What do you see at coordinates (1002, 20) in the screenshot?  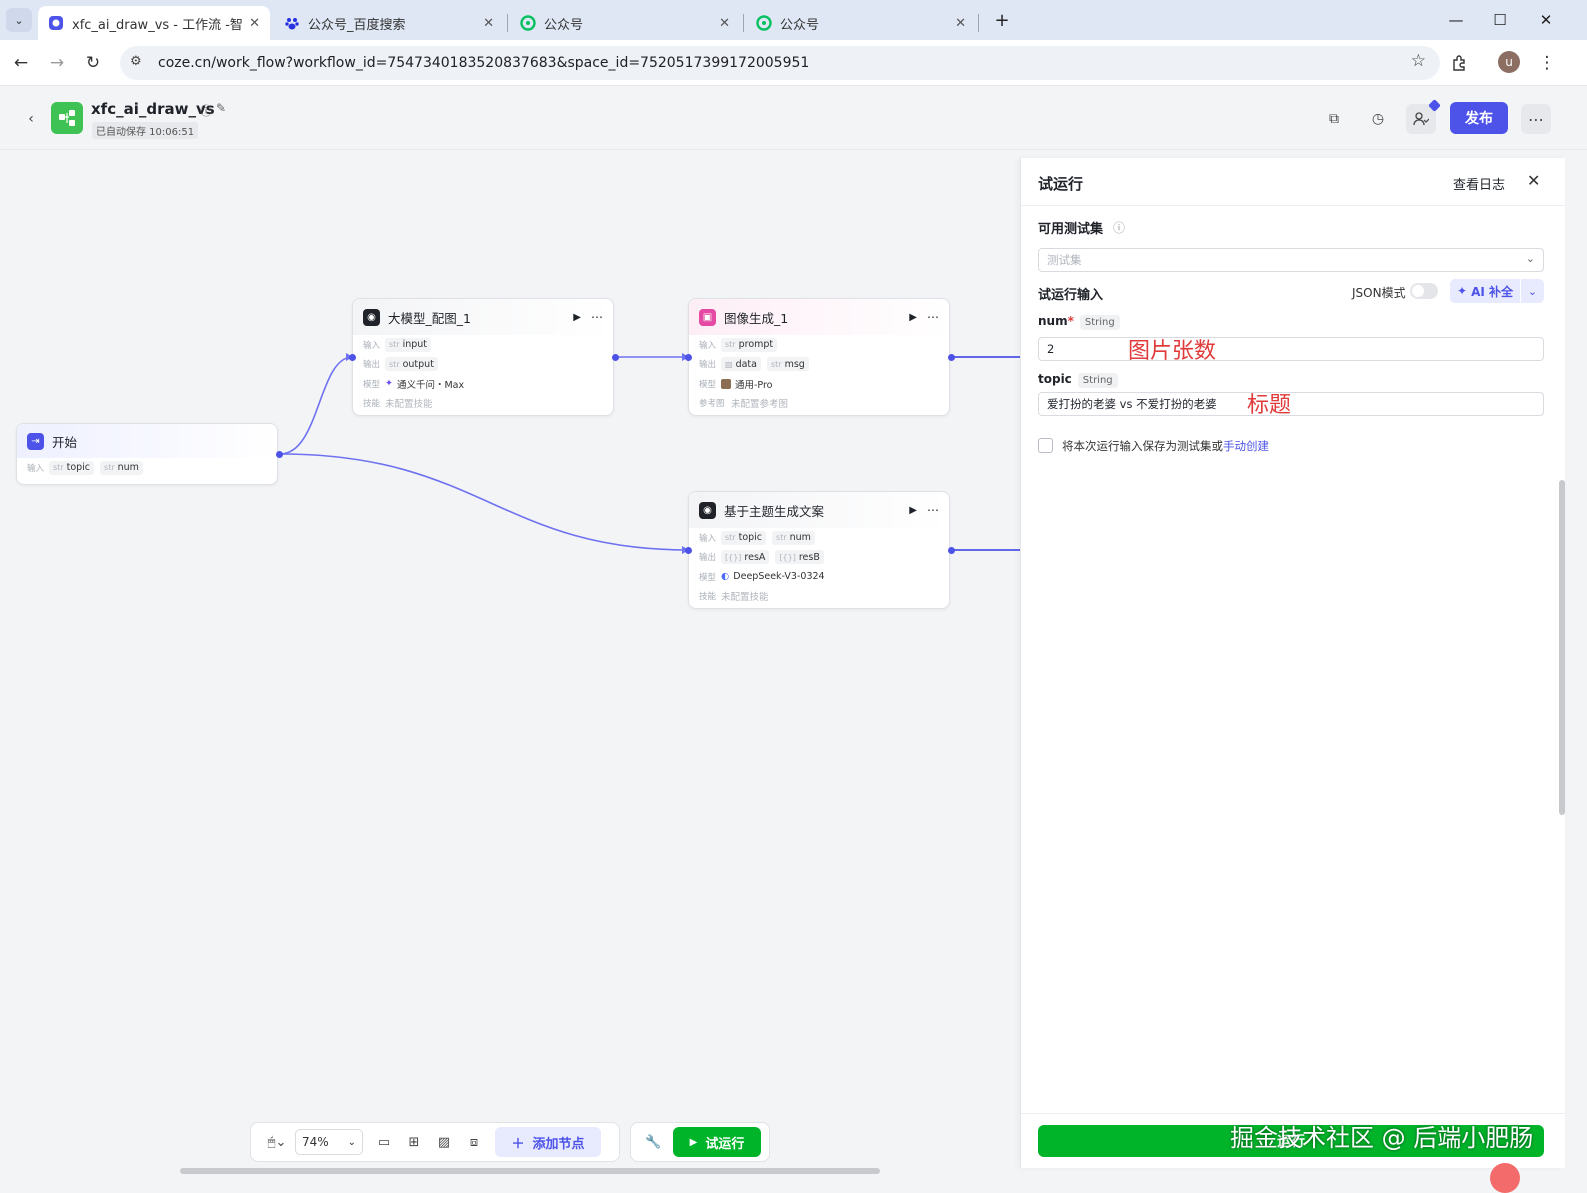 I see `new-tab-button: +` at bounding box center [1002, 20].